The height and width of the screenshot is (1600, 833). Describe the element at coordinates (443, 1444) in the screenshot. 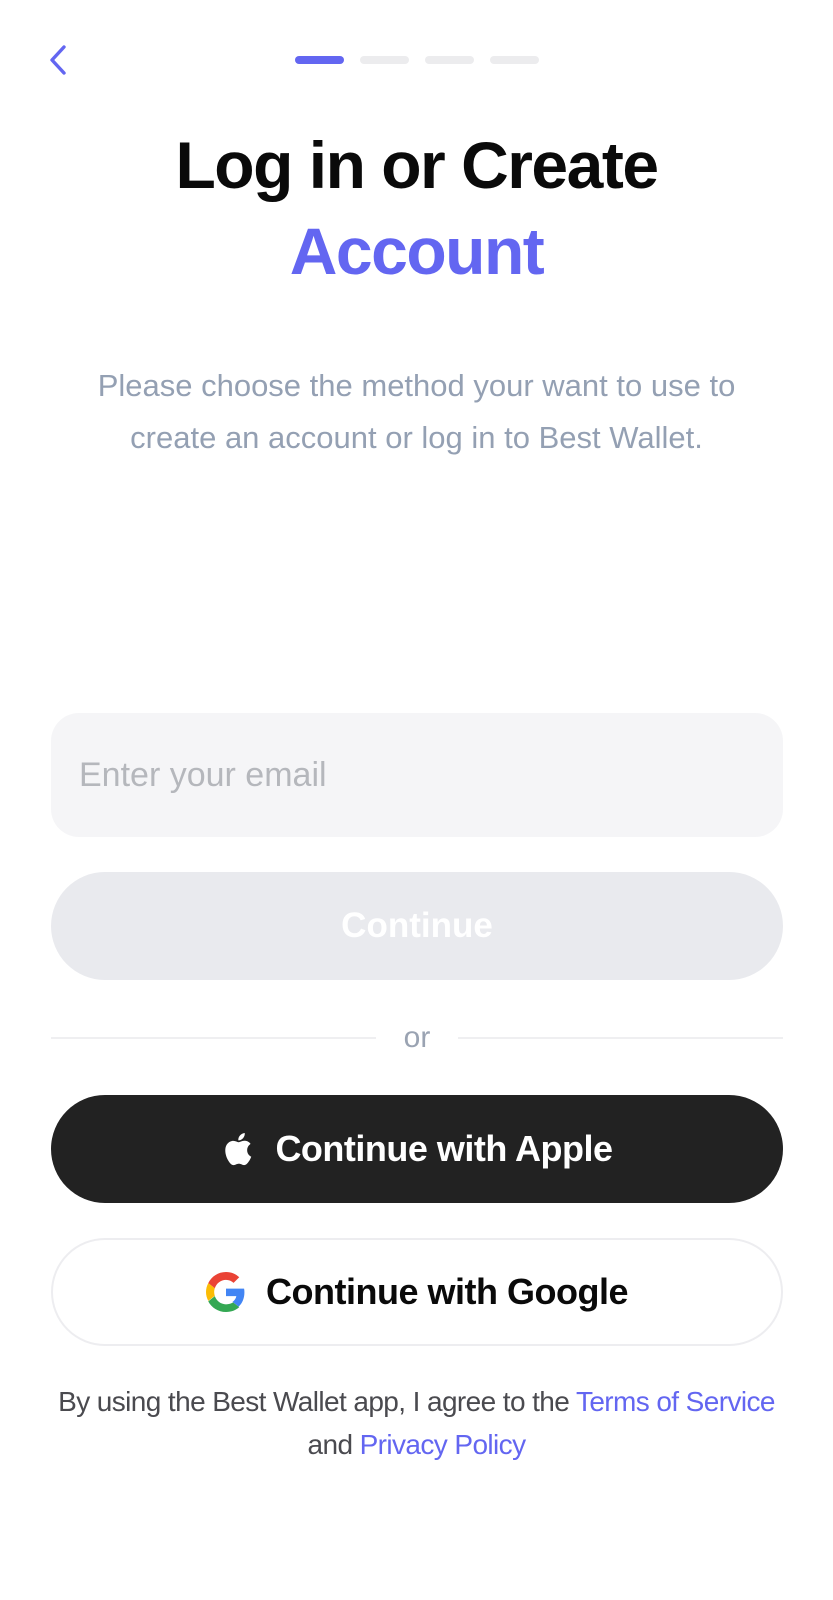

I see `privacy-policy-link: Privacy Policy` at that location.